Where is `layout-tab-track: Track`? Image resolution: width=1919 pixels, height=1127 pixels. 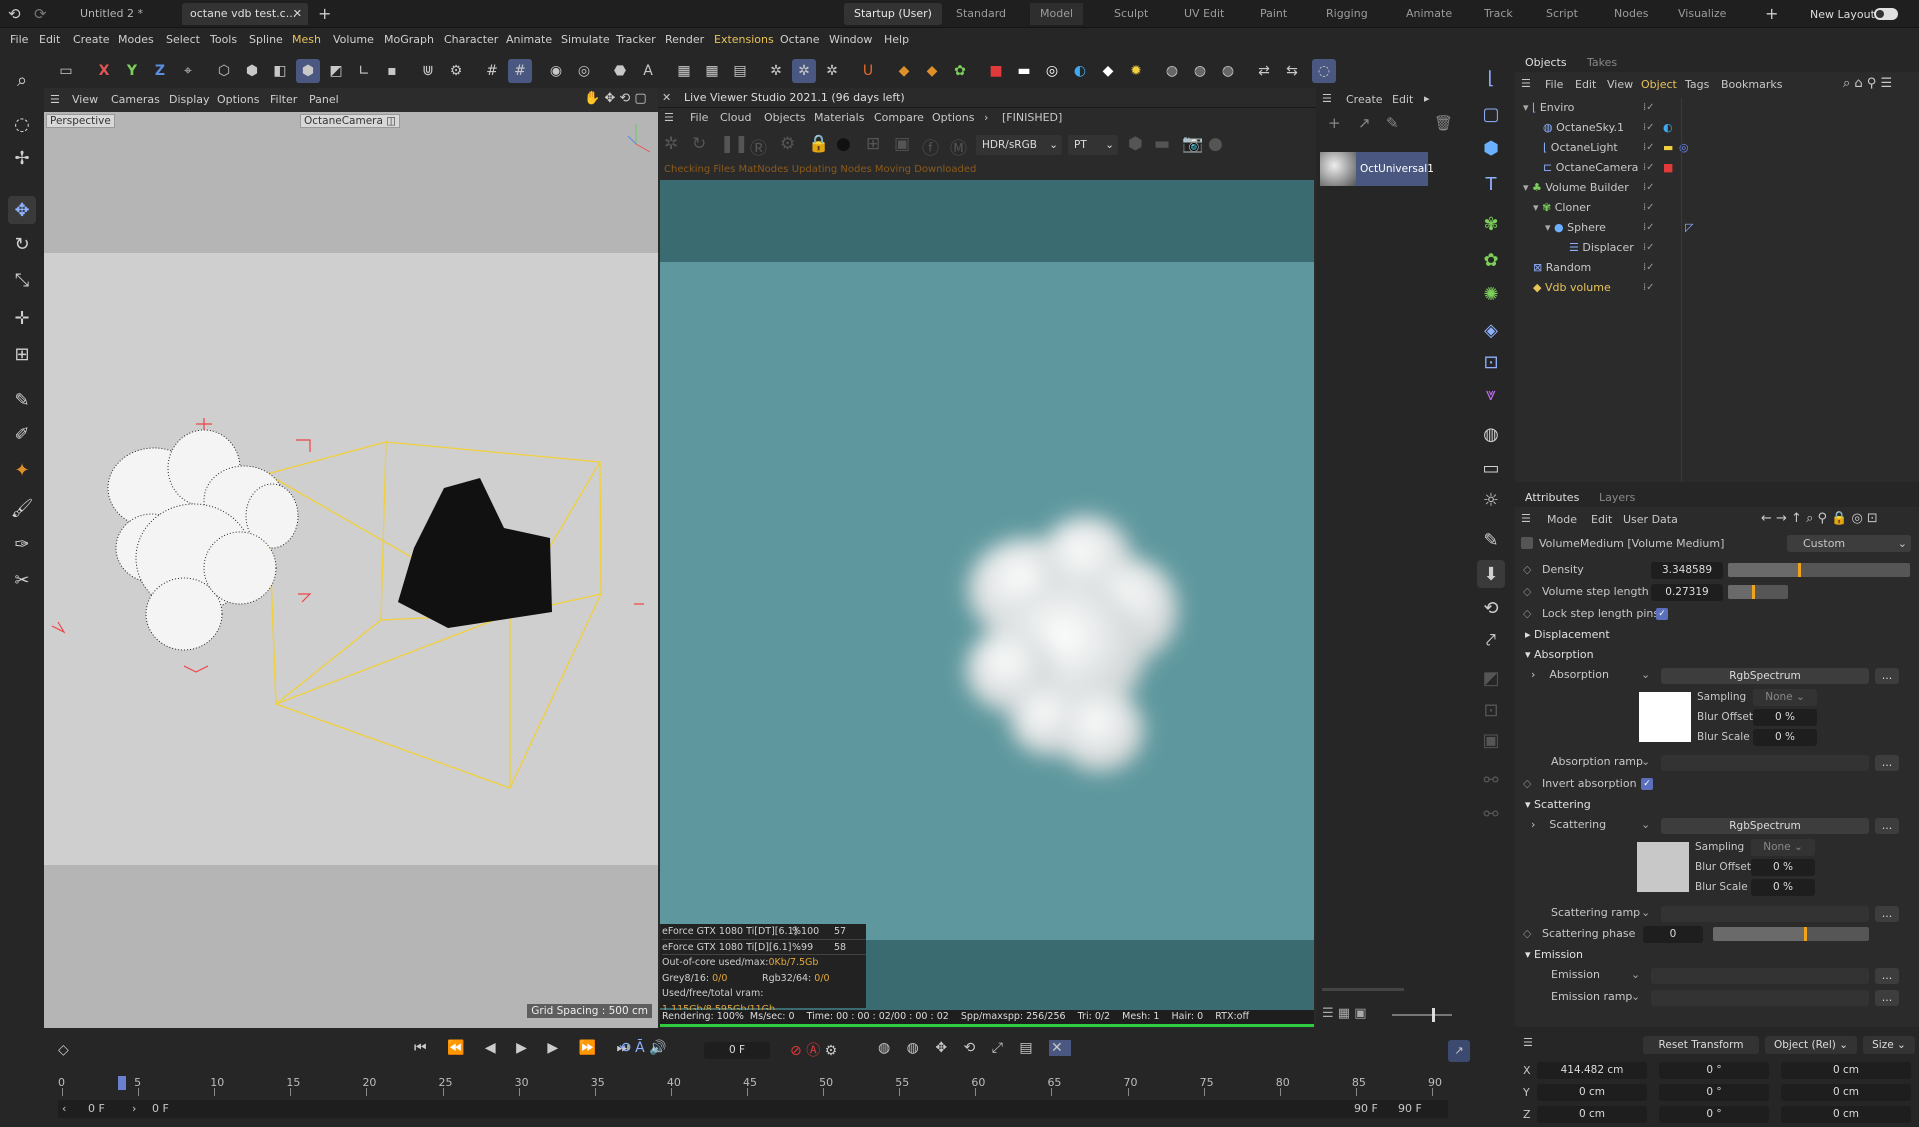 layout-tab-track: Track is located at coordinates (1498, 14).